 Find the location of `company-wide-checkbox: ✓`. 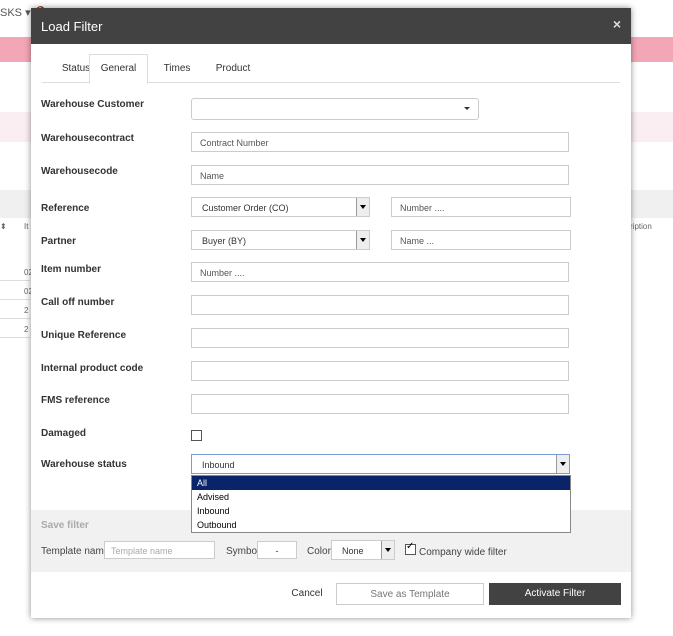

company-wide-checkbox: ✓ is located at coordinates (410, 548).